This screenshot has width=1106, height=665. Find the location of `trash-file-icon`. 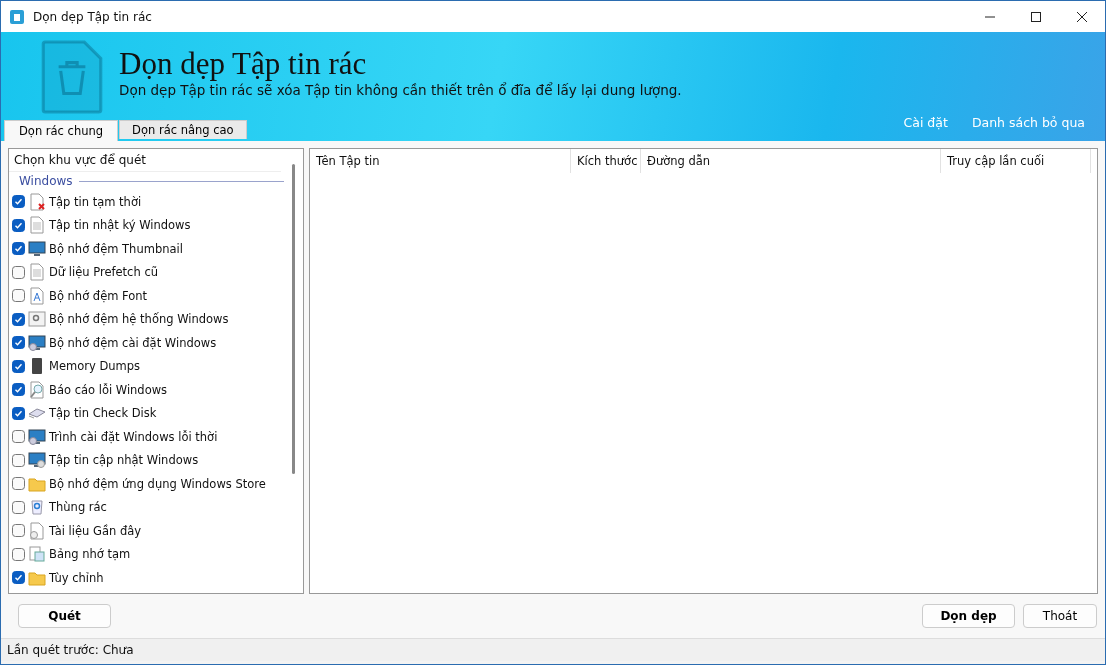

trash-file-icon is located at coordinates (72, 77).